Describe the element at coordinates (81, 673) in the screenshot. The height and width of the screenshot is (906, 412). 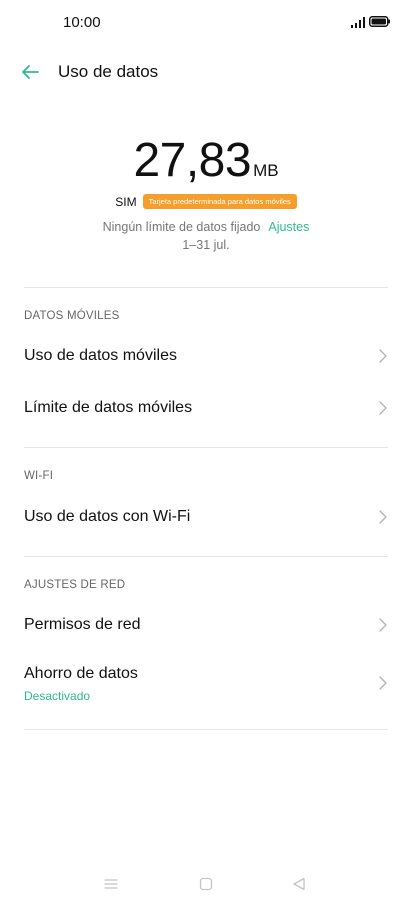
I see `item-label: Ahorro de datos` at that location.